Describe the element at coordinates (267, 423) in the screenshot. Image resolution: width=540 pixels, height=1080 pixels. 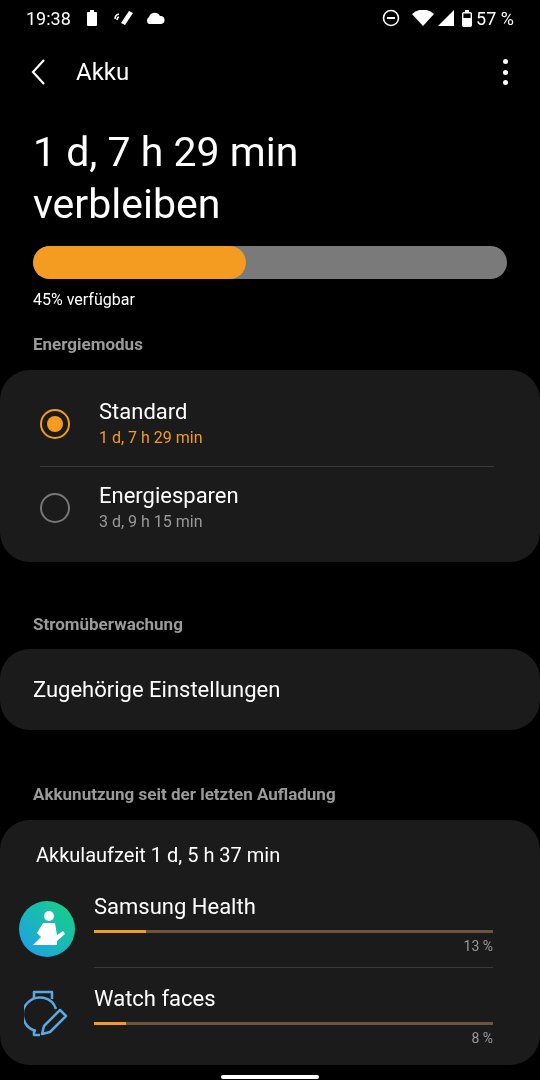
I see `power-mode-option: Standard 1 d, 7 h 29 min` at that location.